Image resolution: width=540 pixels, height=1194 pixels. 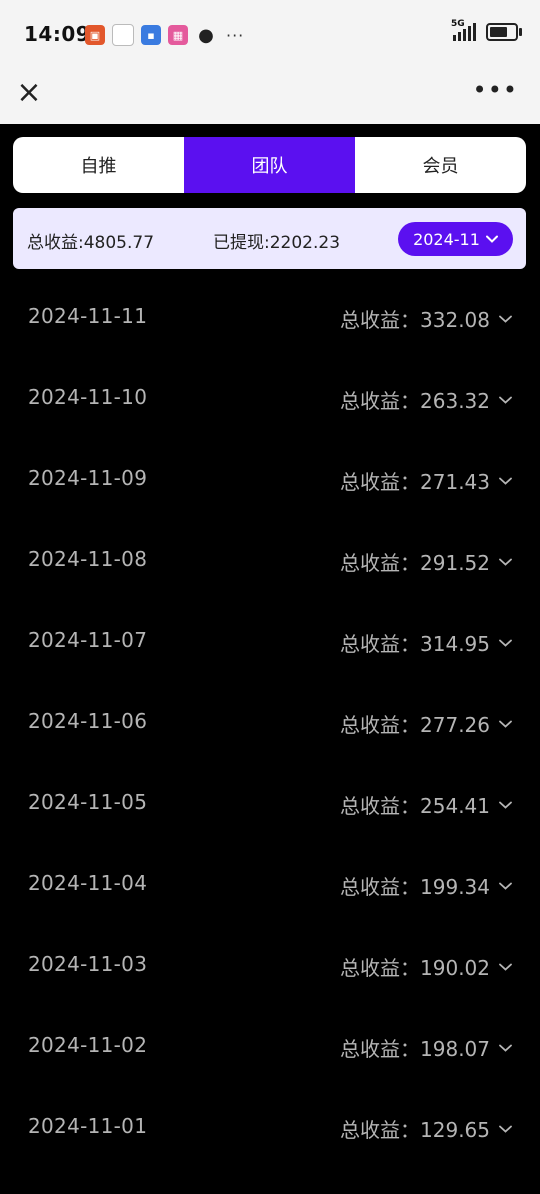 What do you see at coordinates (270, 802) in the screenshot?
I see `list-item: 2024-11-05 总收益：254.41` at bounding box center [270, 802].